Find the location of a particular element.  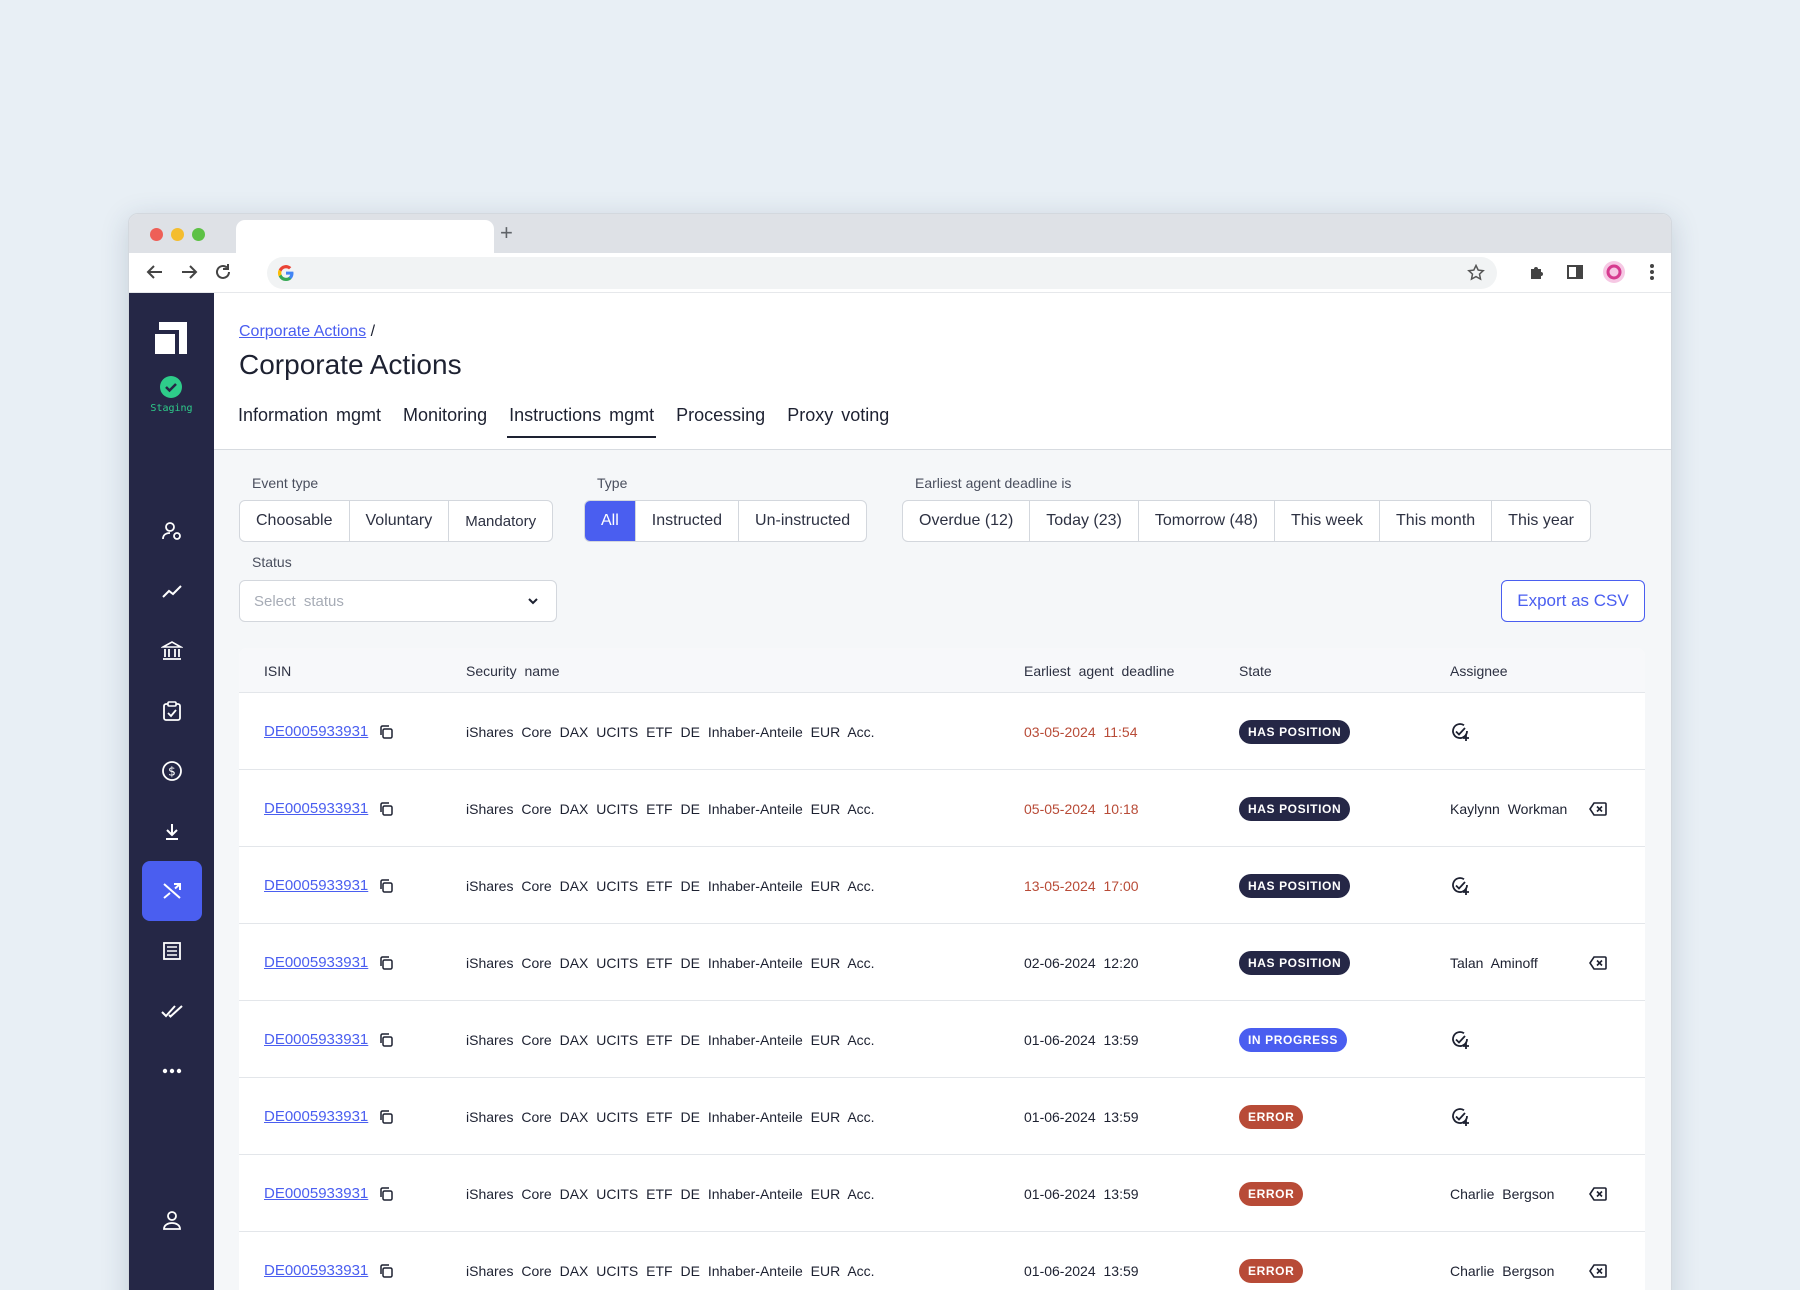

minimize-window-dot is located at coordinates (177, 234).